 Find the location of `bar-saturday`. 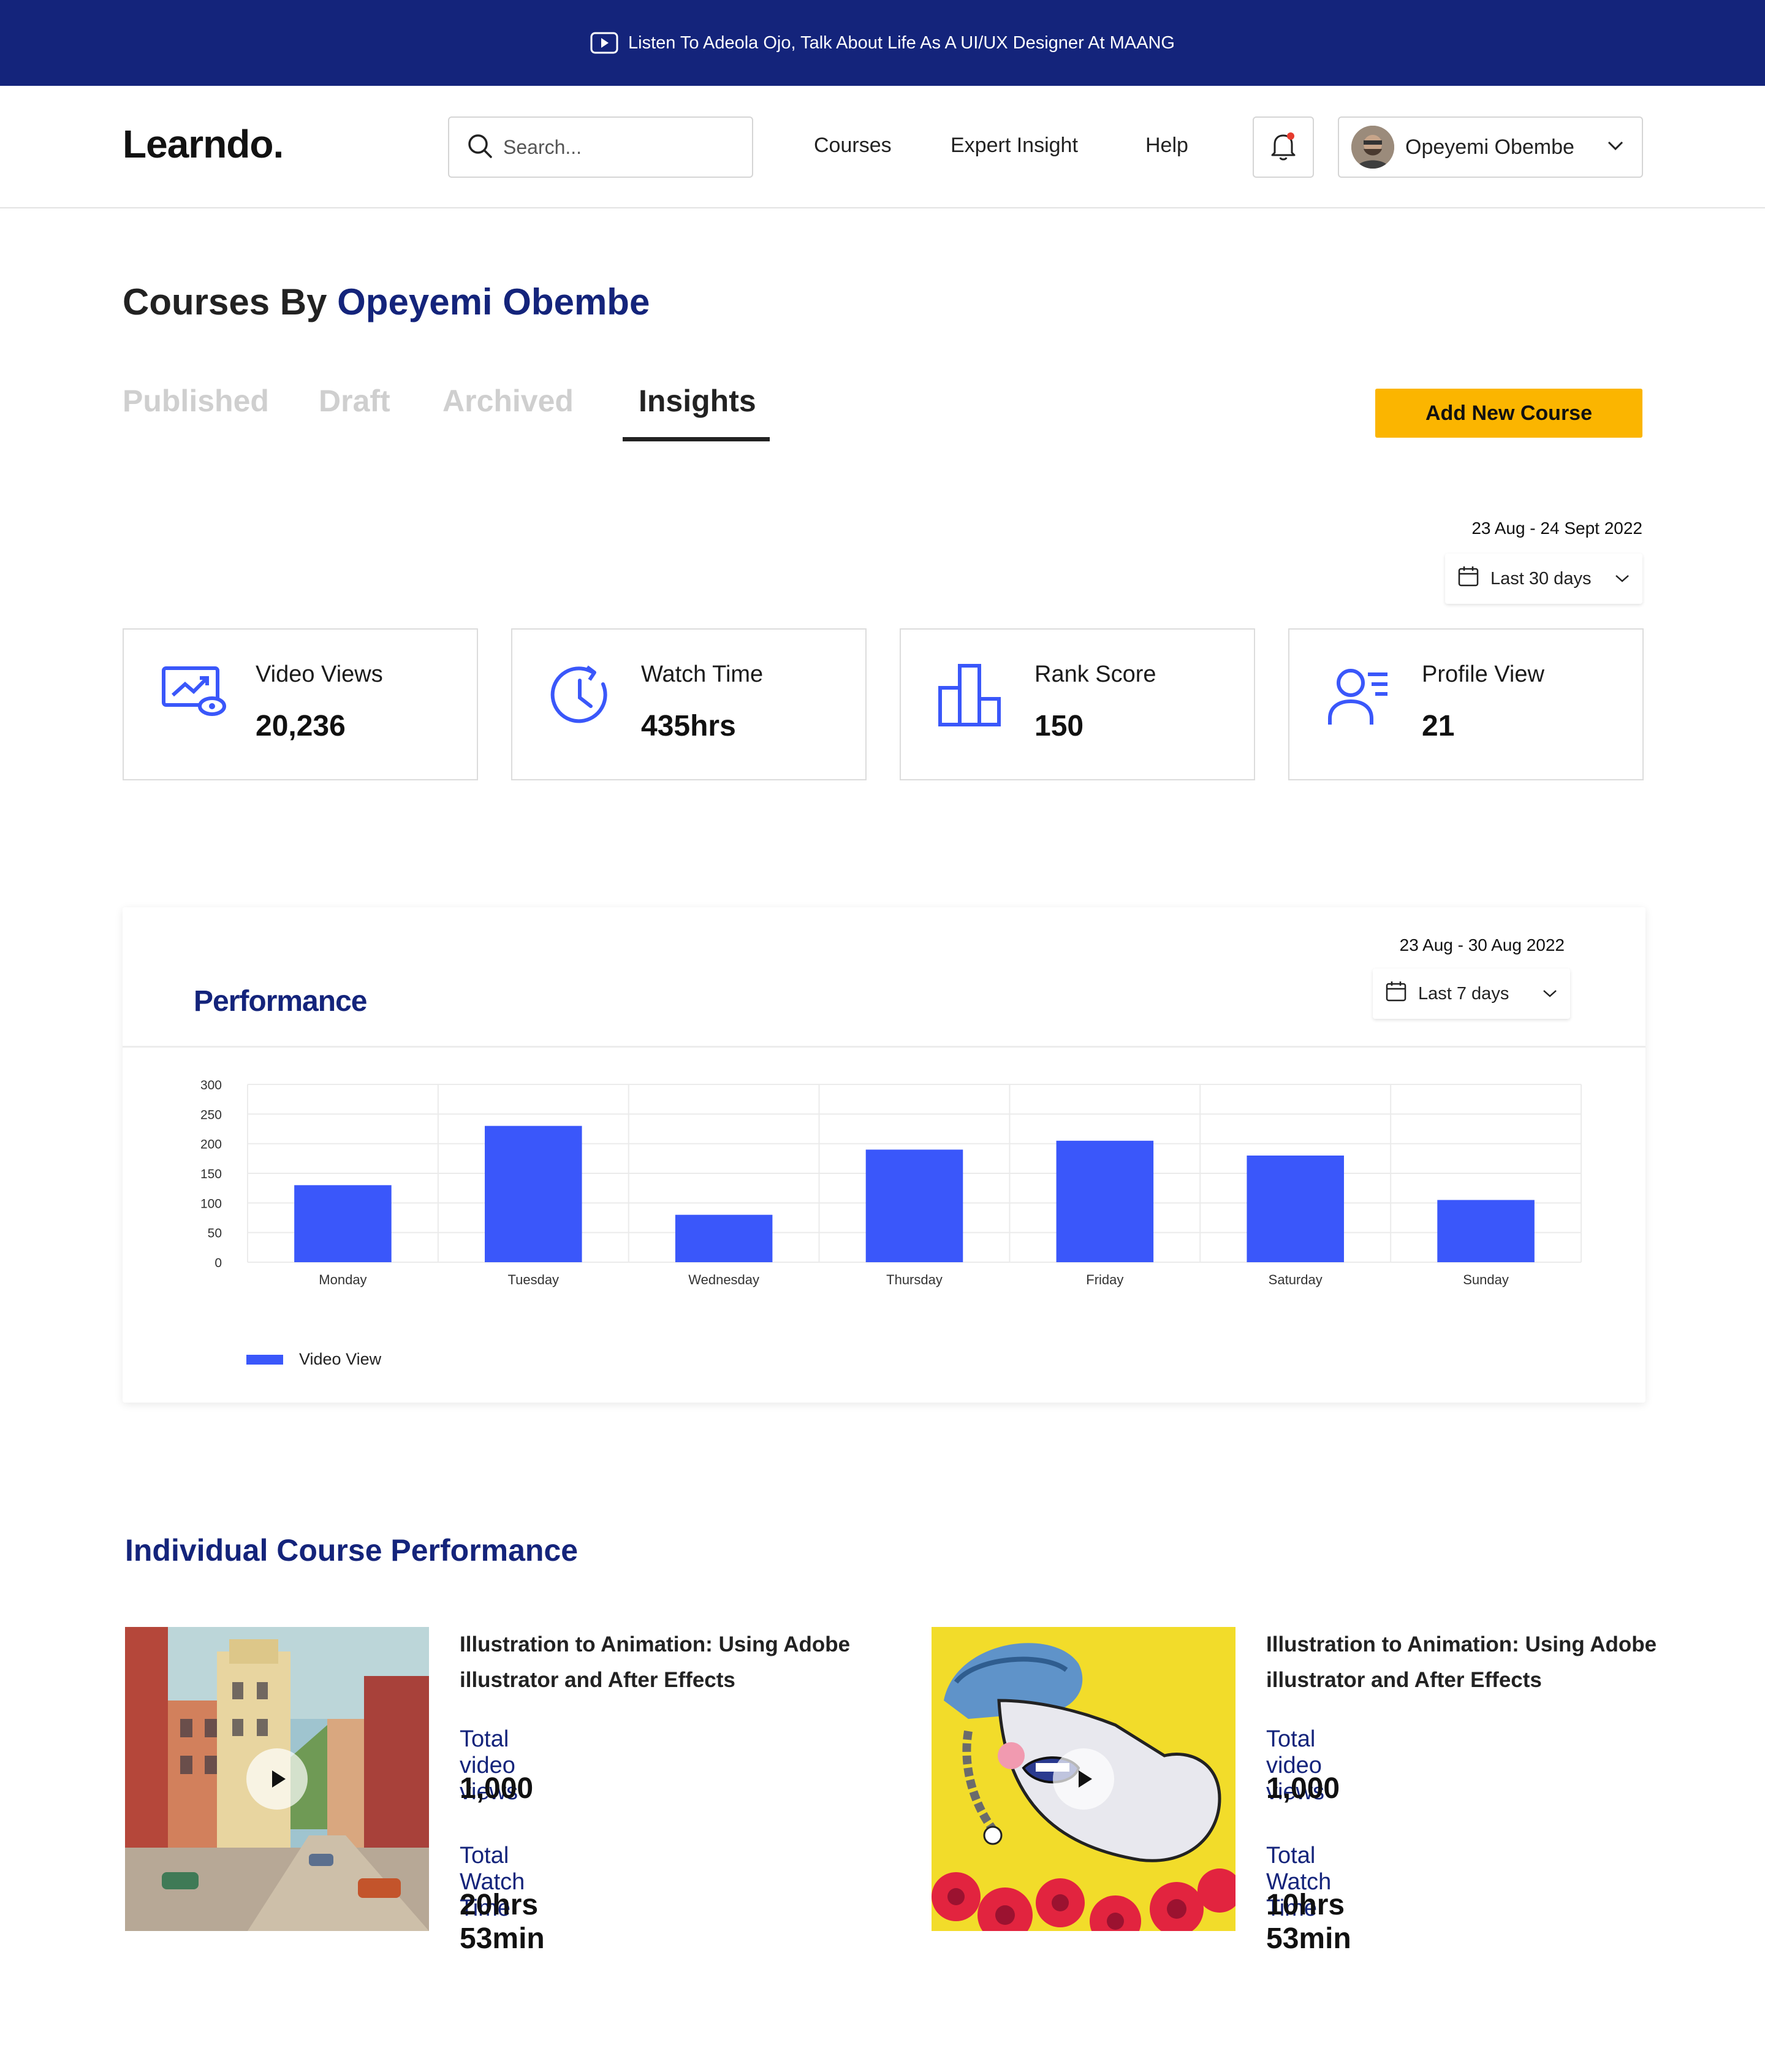

bar-saturday is located at coordinates (1295, 1209).